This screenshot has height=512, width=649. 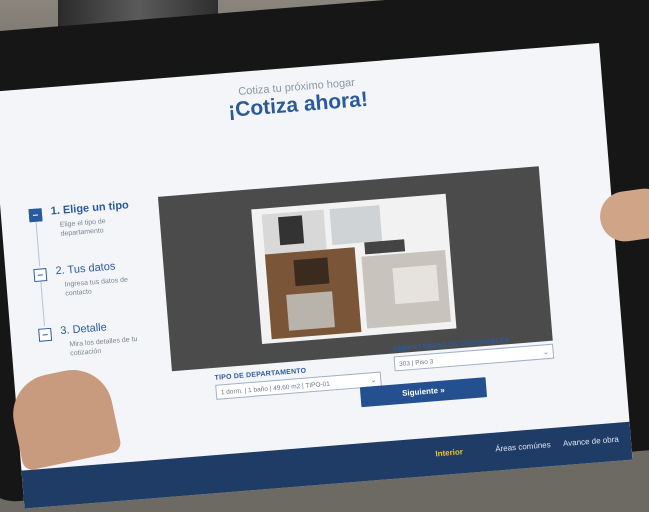 I want to click on nav-item-avance: Avance de obra, so click(x=591, y=441).